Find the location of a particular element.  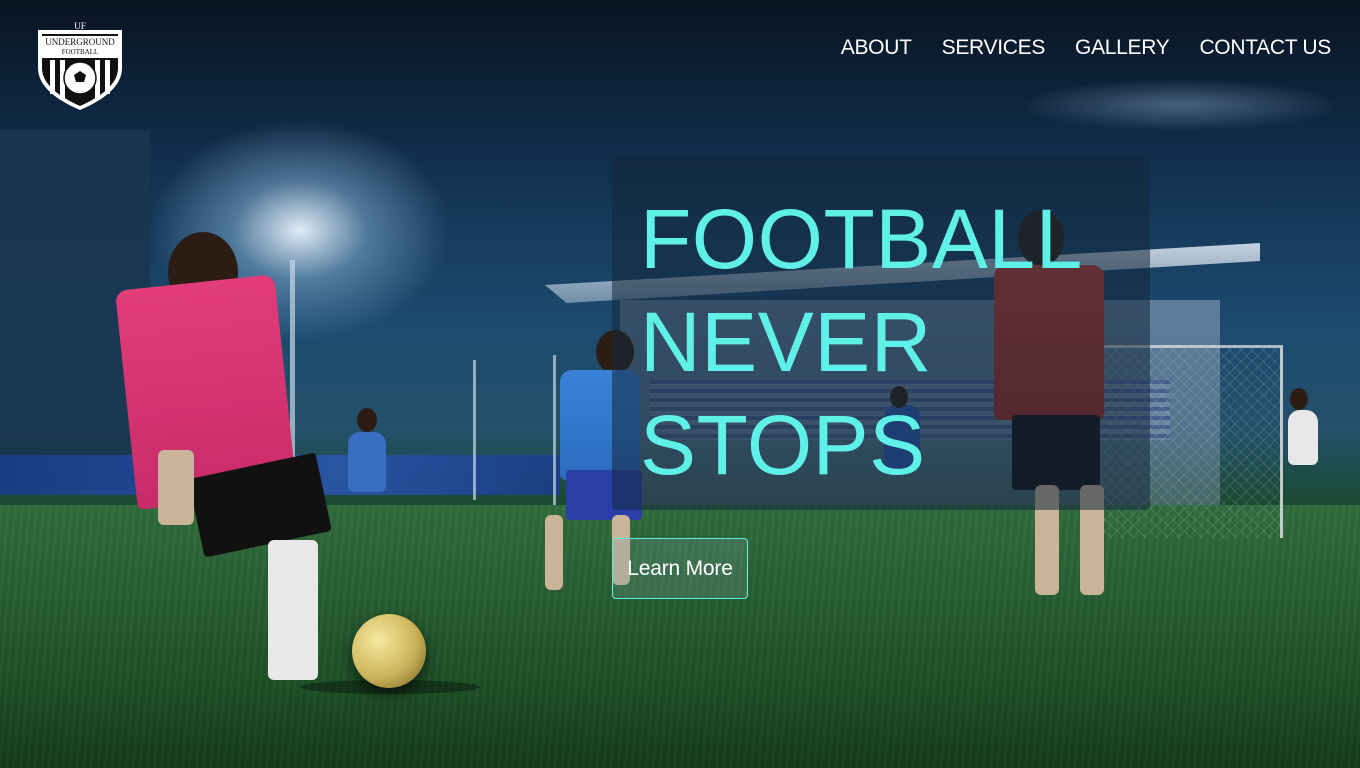

headline-line-3: STOPS is located at coordinates (783, 445).